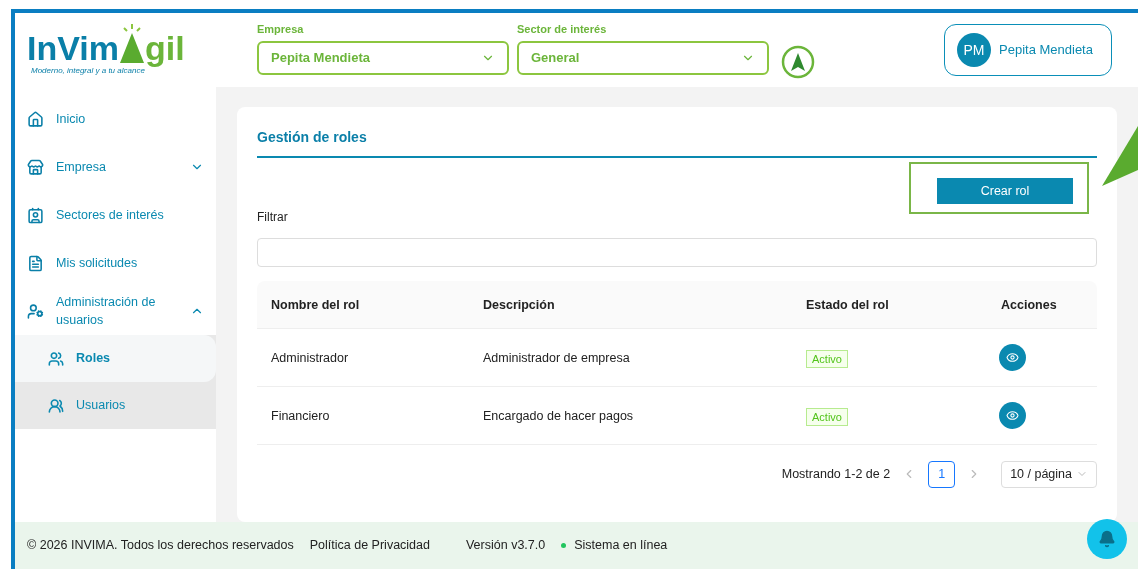 The height and width of the screenshot is (569, 1138). Describe the element at coordinates (35, 119) in the screenshot. I see `home-icon` at that location.